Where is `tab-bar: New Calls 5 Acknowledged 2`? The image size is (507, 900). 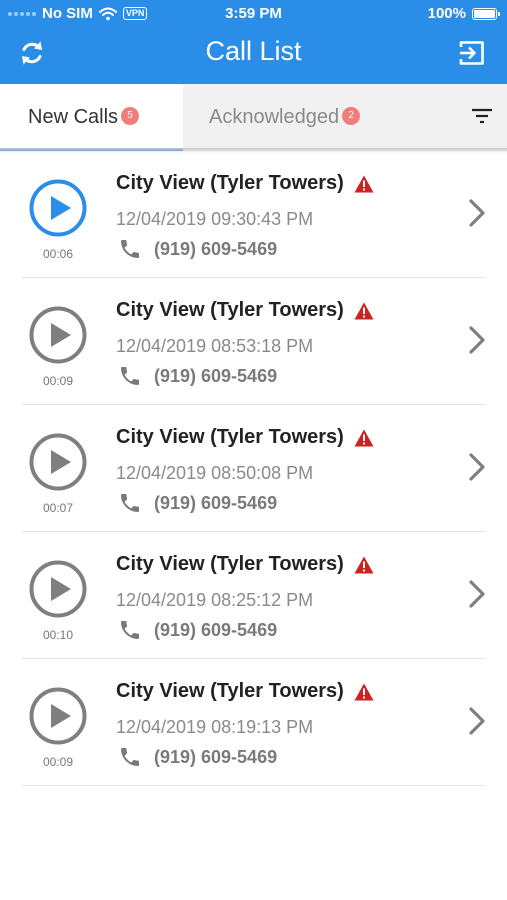 tab-bar: New Calls 5 Acknowledged 2 is located at coordinates (253, 117).